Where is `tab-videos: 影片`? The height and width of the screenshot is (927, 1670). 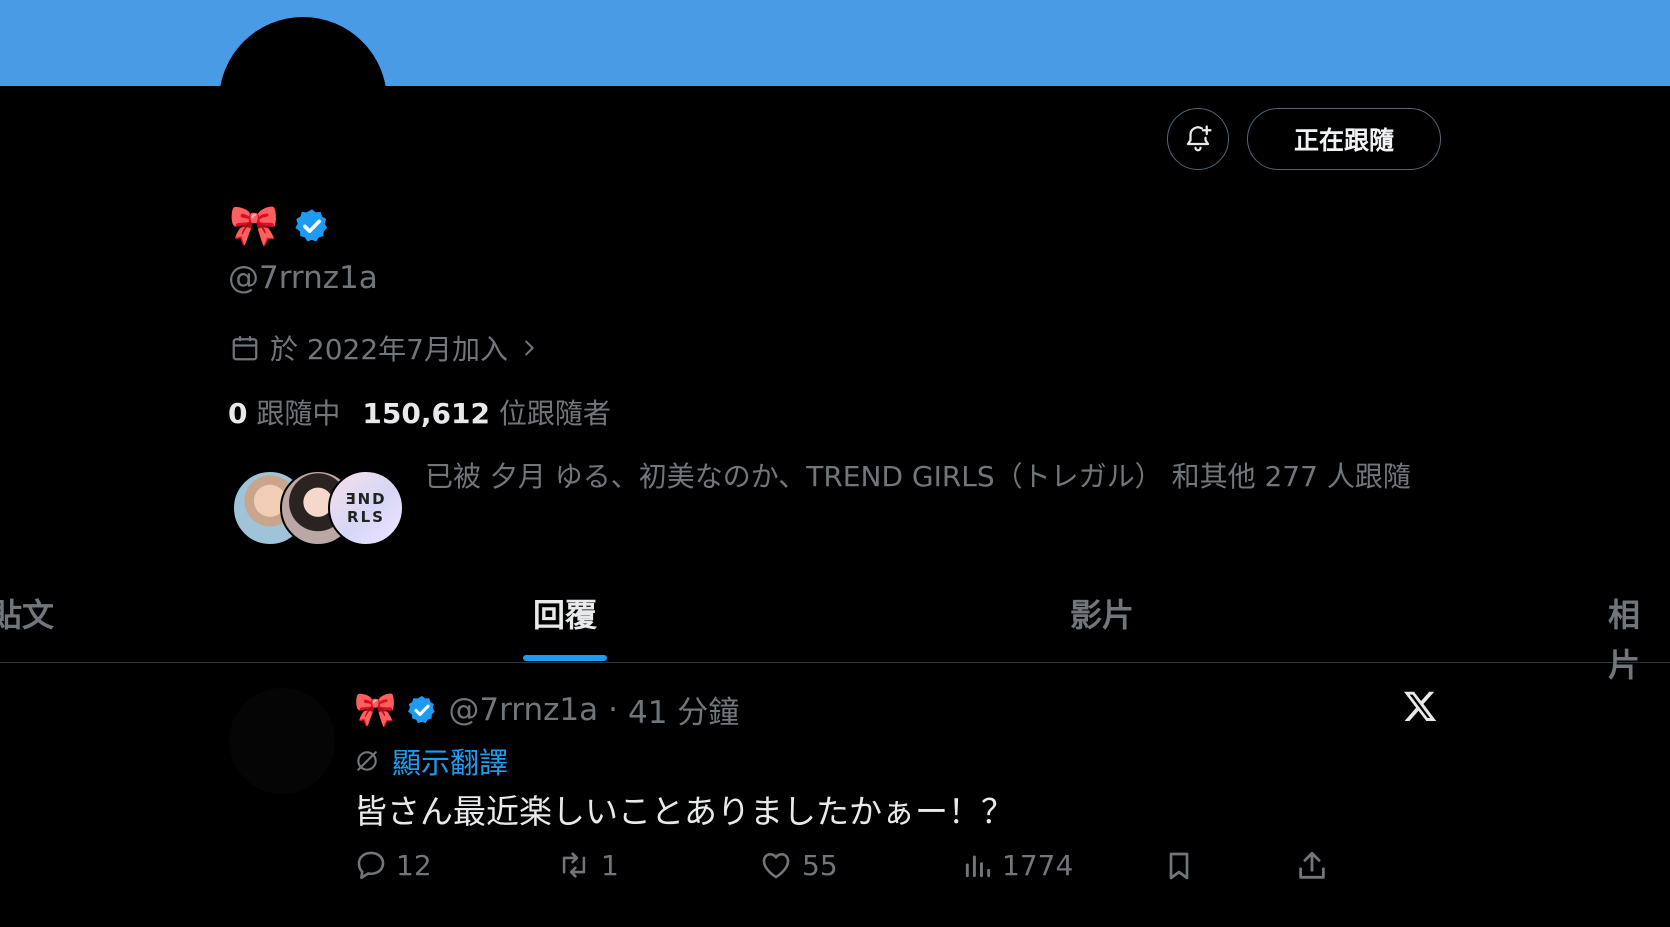
tab-videos: 影片 is located at coordinates (1102, 615).